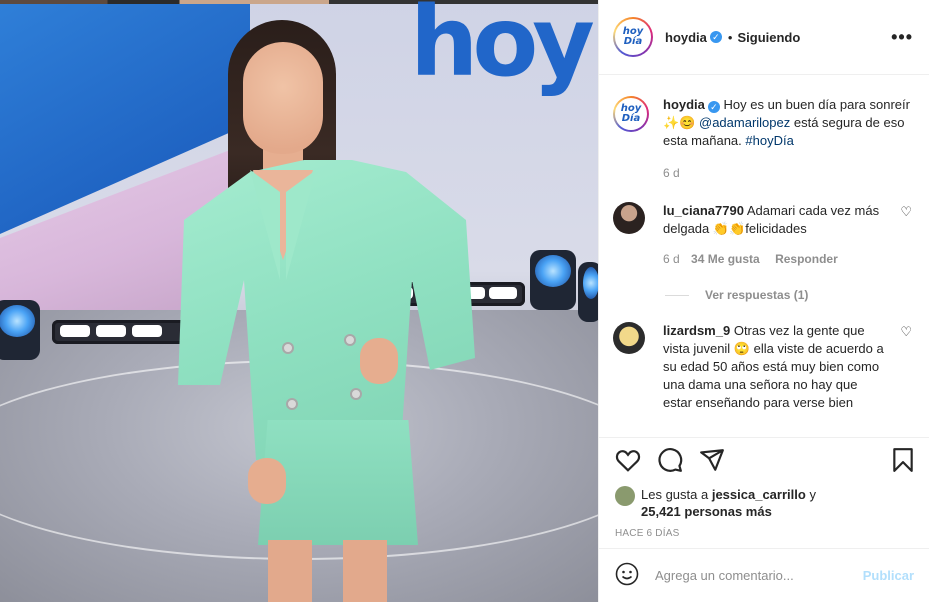 This screenshot has height=602, width=929. Describe the element at coordinates (696, 330) in the screenshot. I see `comment-username: lizardsm_9` at that location.